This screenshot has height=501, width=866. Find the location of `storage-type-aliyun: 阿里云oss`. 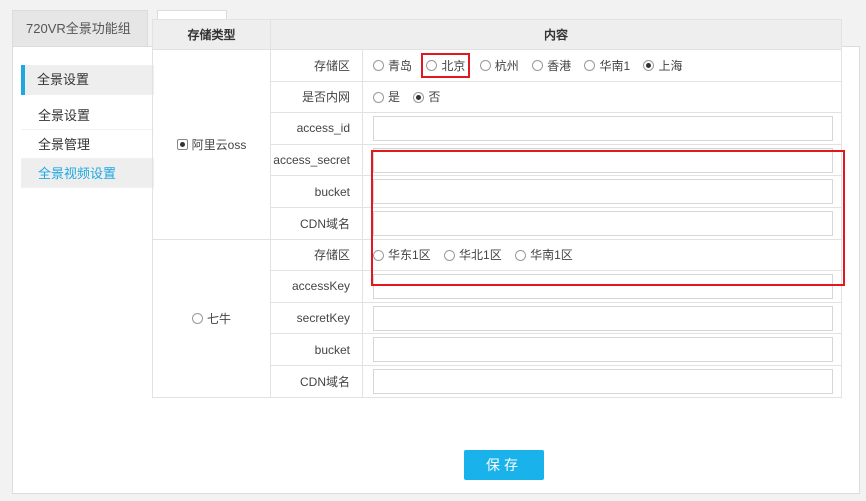

storage-type-aliyun: 阿里云oss is located at coordinates (211, 144).